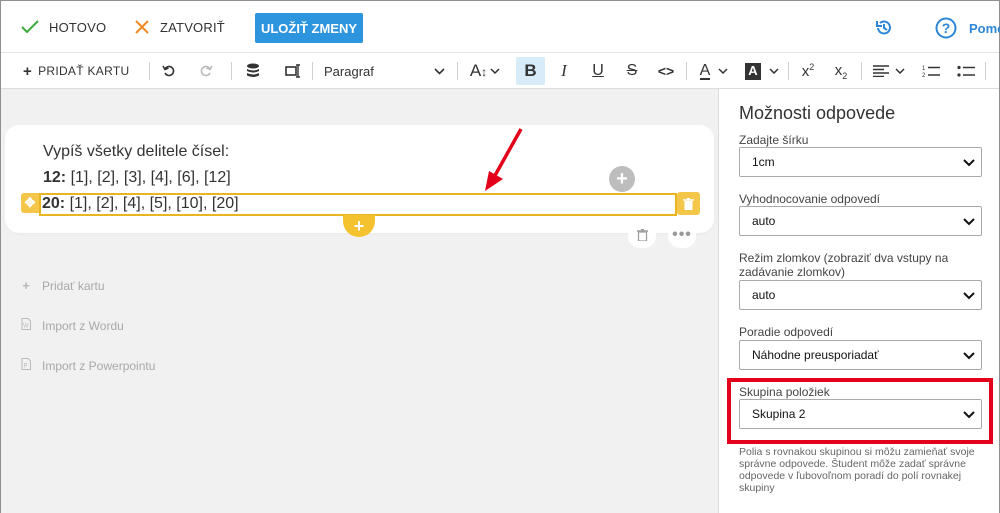 This screenshot has width=1000, height=513. Describe the element at coordinates (817, 113) in the screenshot. I see `panel-title: Možnosti odpovede` at that location.